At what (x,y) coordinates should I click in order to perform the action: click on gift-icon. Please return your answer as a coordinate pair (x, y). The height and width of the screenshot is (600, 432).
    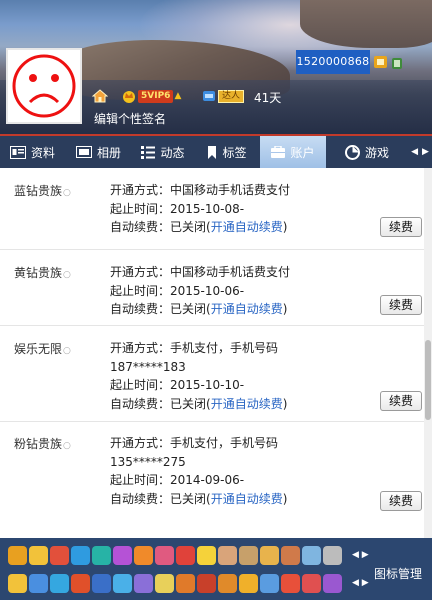
    Looking at the image, I should click on (143, 583).